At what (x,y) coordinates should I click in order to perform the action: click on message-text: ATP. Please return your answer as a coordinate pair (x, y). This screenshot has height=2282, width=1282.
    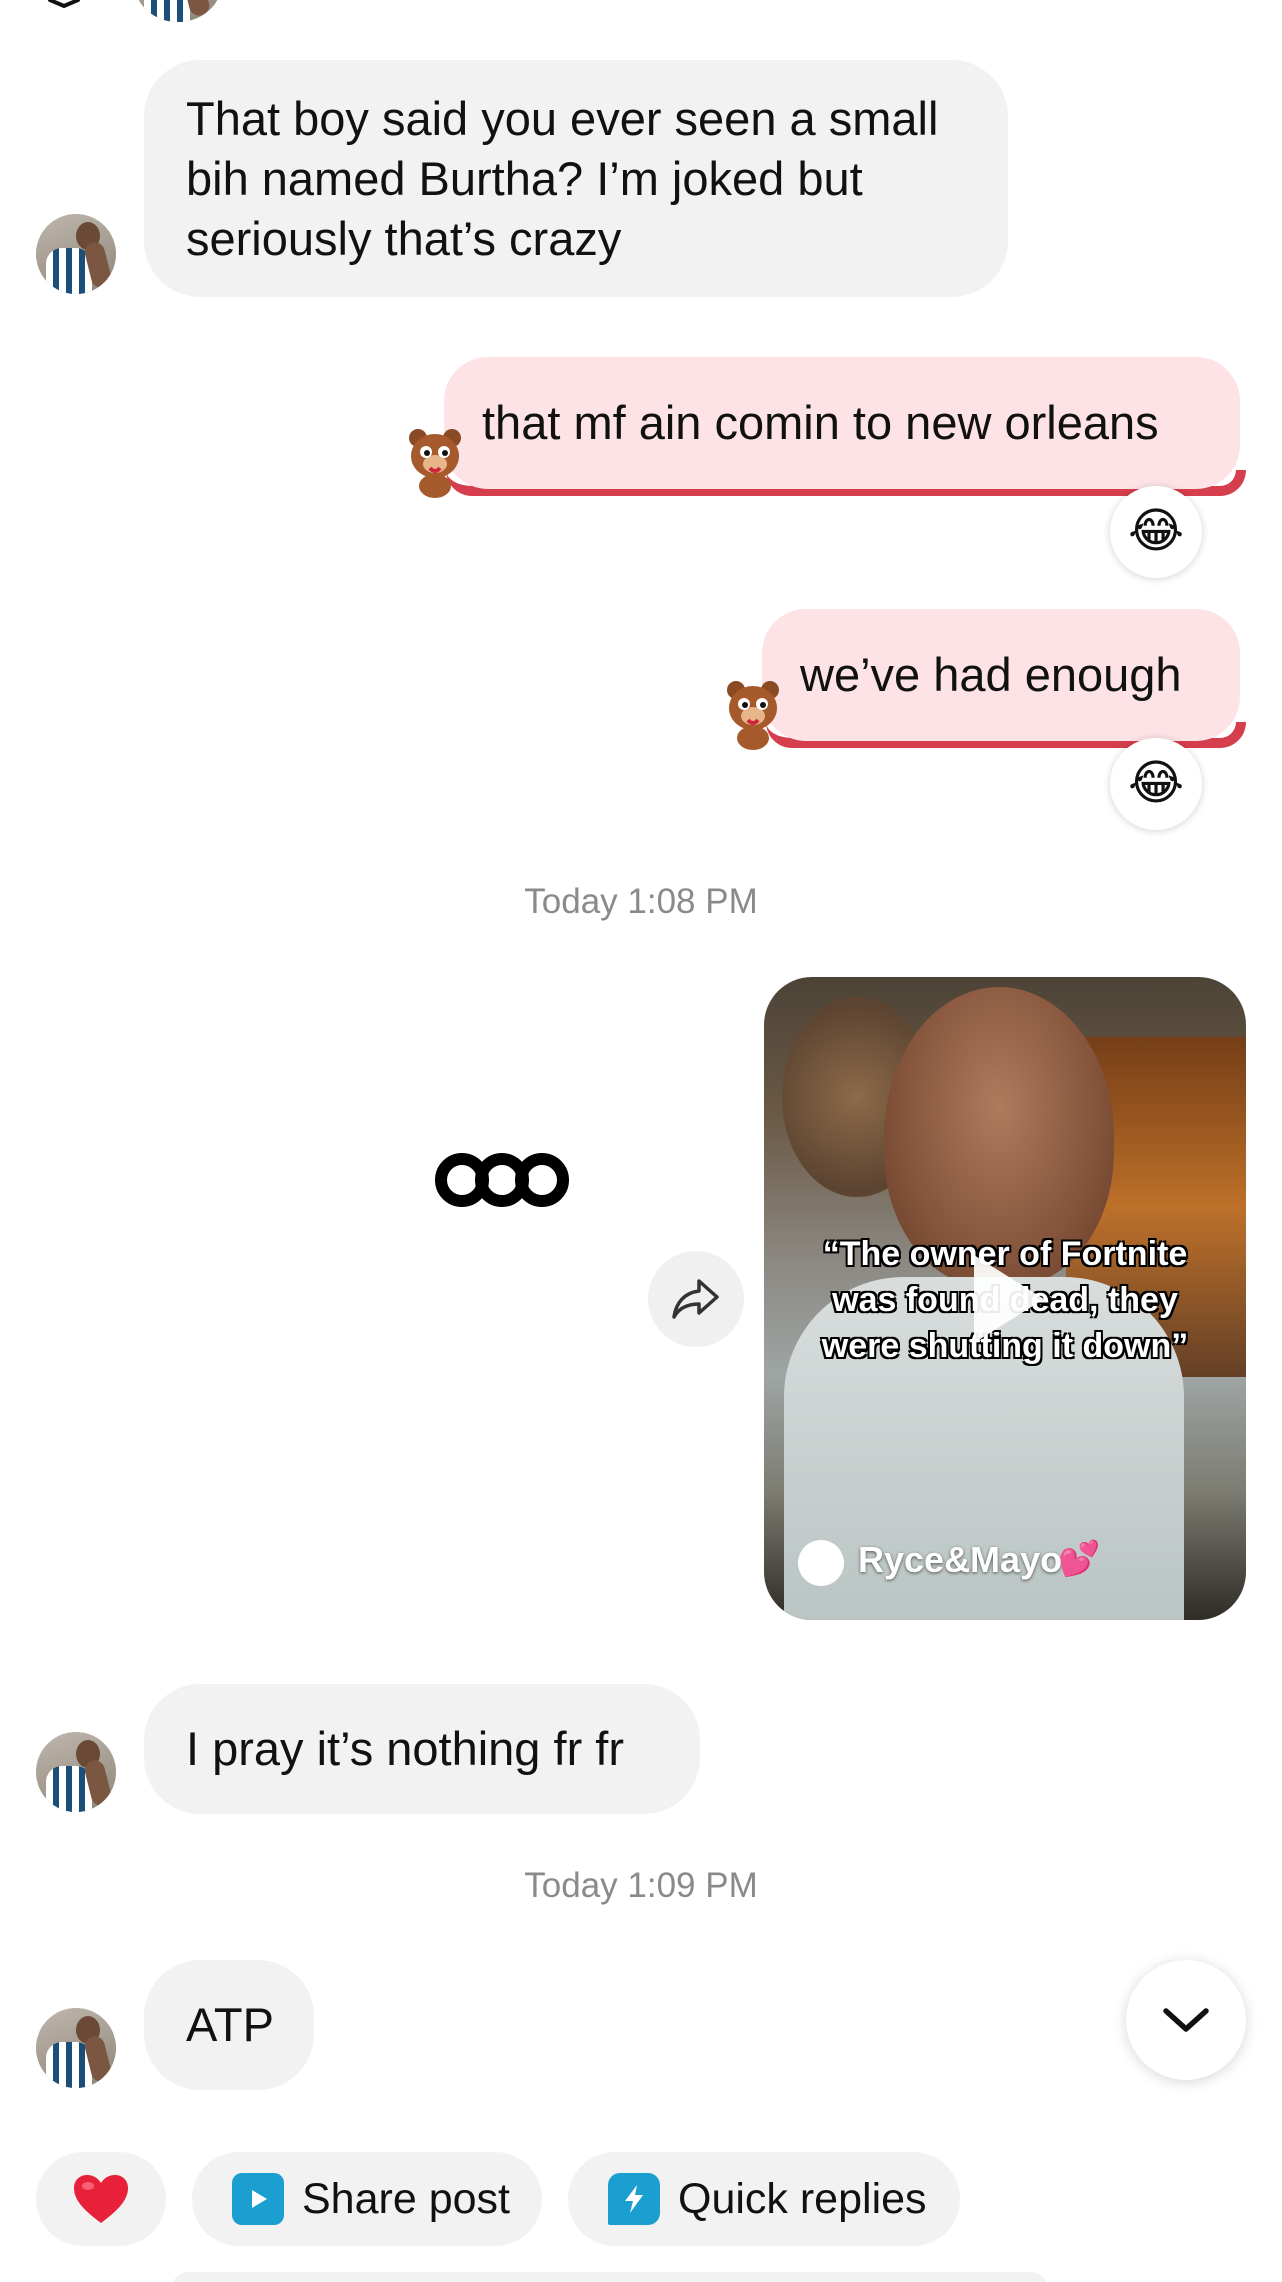
    Looking at the image, I should click on (230, 2024).